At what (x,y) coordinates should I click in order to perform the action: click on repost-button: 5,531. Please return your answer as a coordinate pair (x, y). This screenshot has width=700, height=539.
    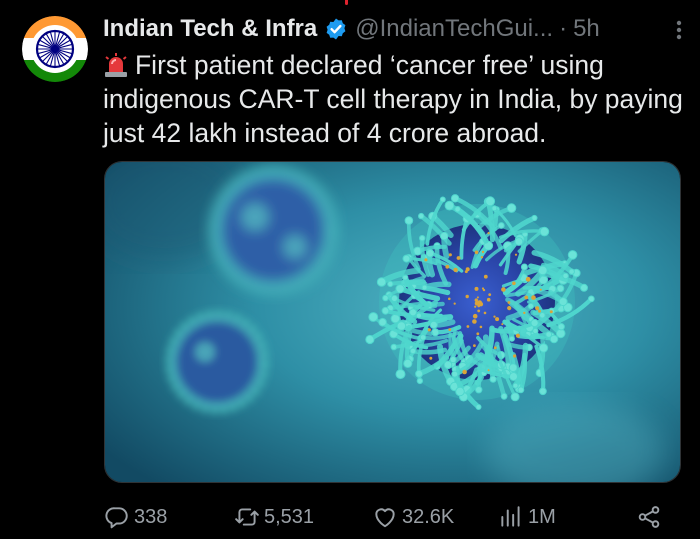
    Looking at the image, I should click on (274, 517).